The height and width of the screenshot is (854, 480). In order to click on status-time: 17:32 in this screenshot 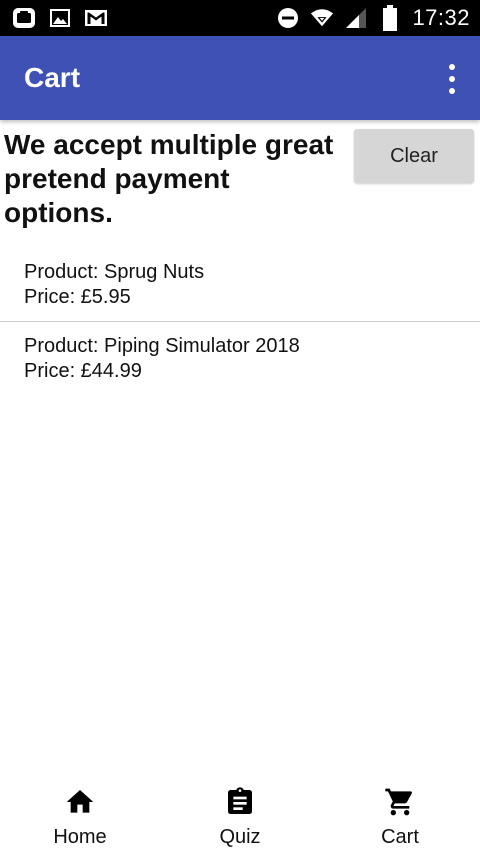, I will do `click(441, 17)`.